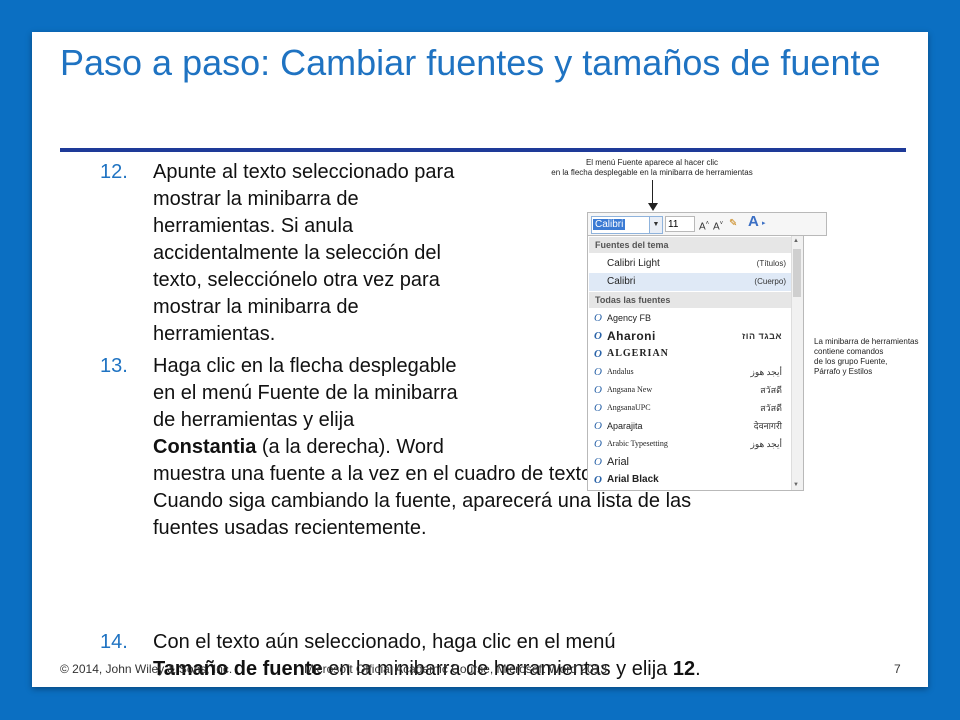  Describe the element at coordinates (849, 351) in the screenshot. I see `caption-line: contiene comandos` at that location.